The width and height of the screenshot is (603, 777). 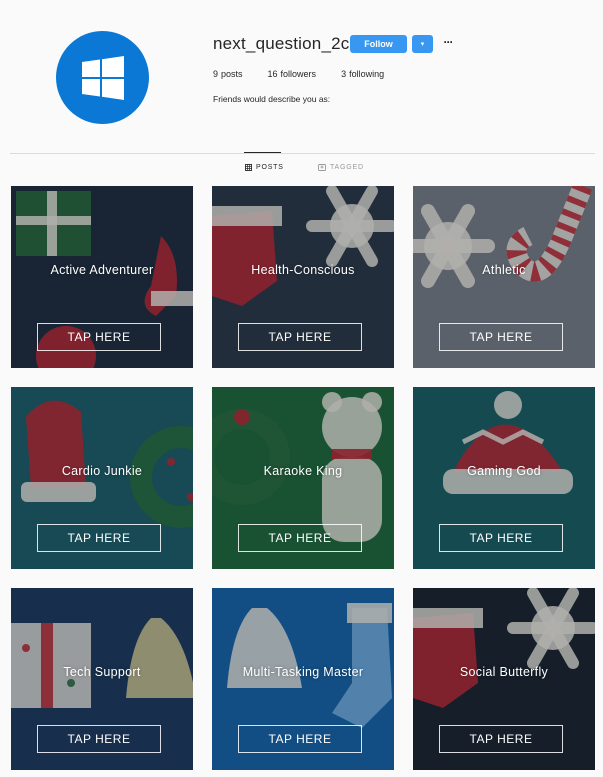 I want to click on profile-username: next_question_2c, so click(x=281, y=43).